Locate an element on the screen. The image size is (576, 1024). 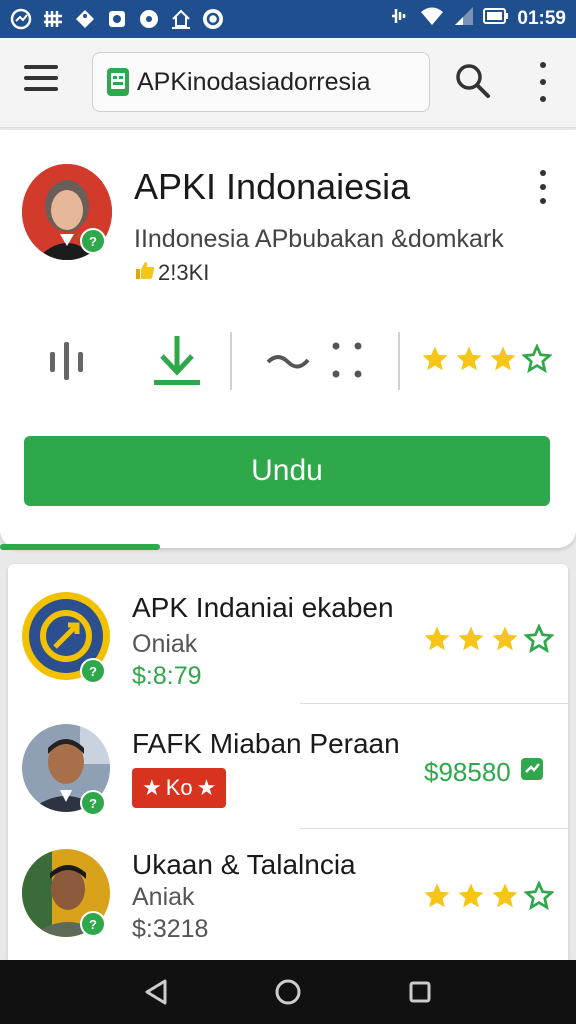
search-icon is located at coordinates (473, 81).